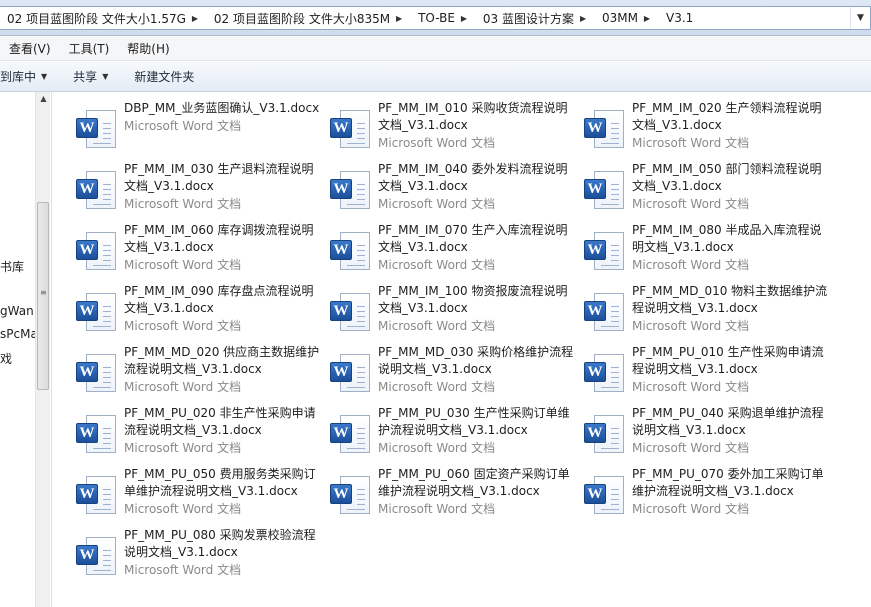 The width and height of the screenshot is (871, 607). What do you see at coordinates (26, 349) in the screenshot?
I see `navigation-pane: 书库 gWan sPcMa 戏 ▲ ≡` at bounding box center [26, 349].